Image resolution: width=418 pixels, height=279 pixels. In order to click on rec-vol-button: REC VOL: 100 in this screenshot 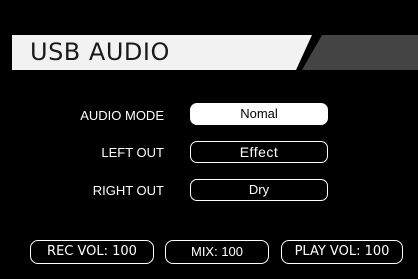, I will do `click(92, 252)`.